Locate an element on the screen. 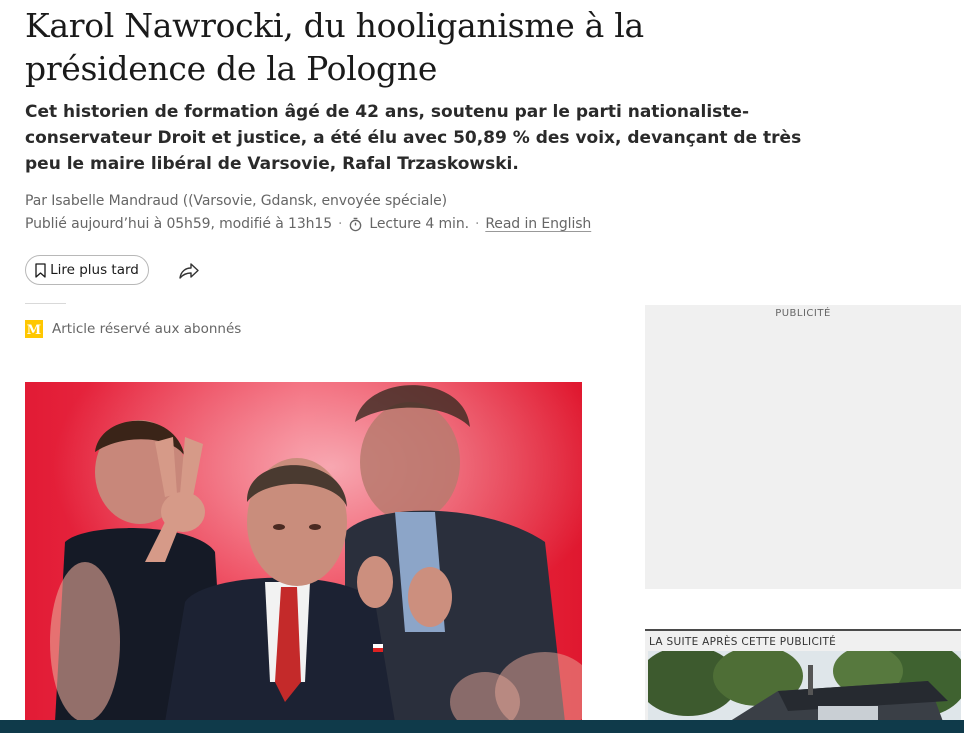 The width and height of the screenshot is (964, 733). divider is located at coordinates (45, 303).